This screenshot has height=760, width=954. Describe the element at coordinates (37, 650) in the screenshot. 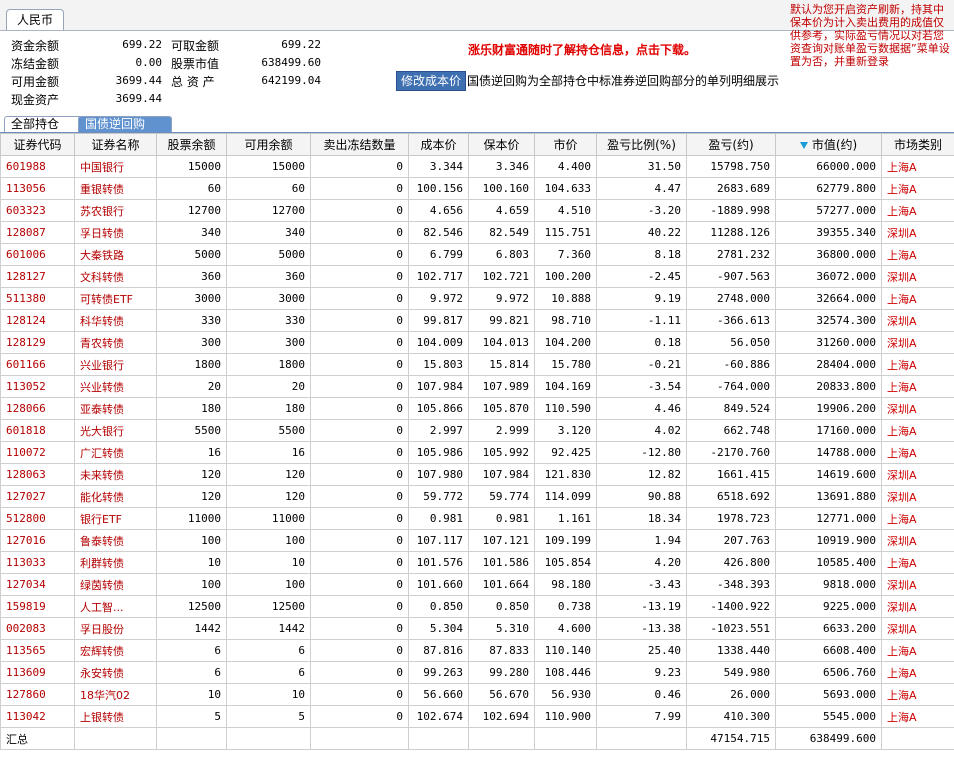

I see `security-code: 113565` at that location.